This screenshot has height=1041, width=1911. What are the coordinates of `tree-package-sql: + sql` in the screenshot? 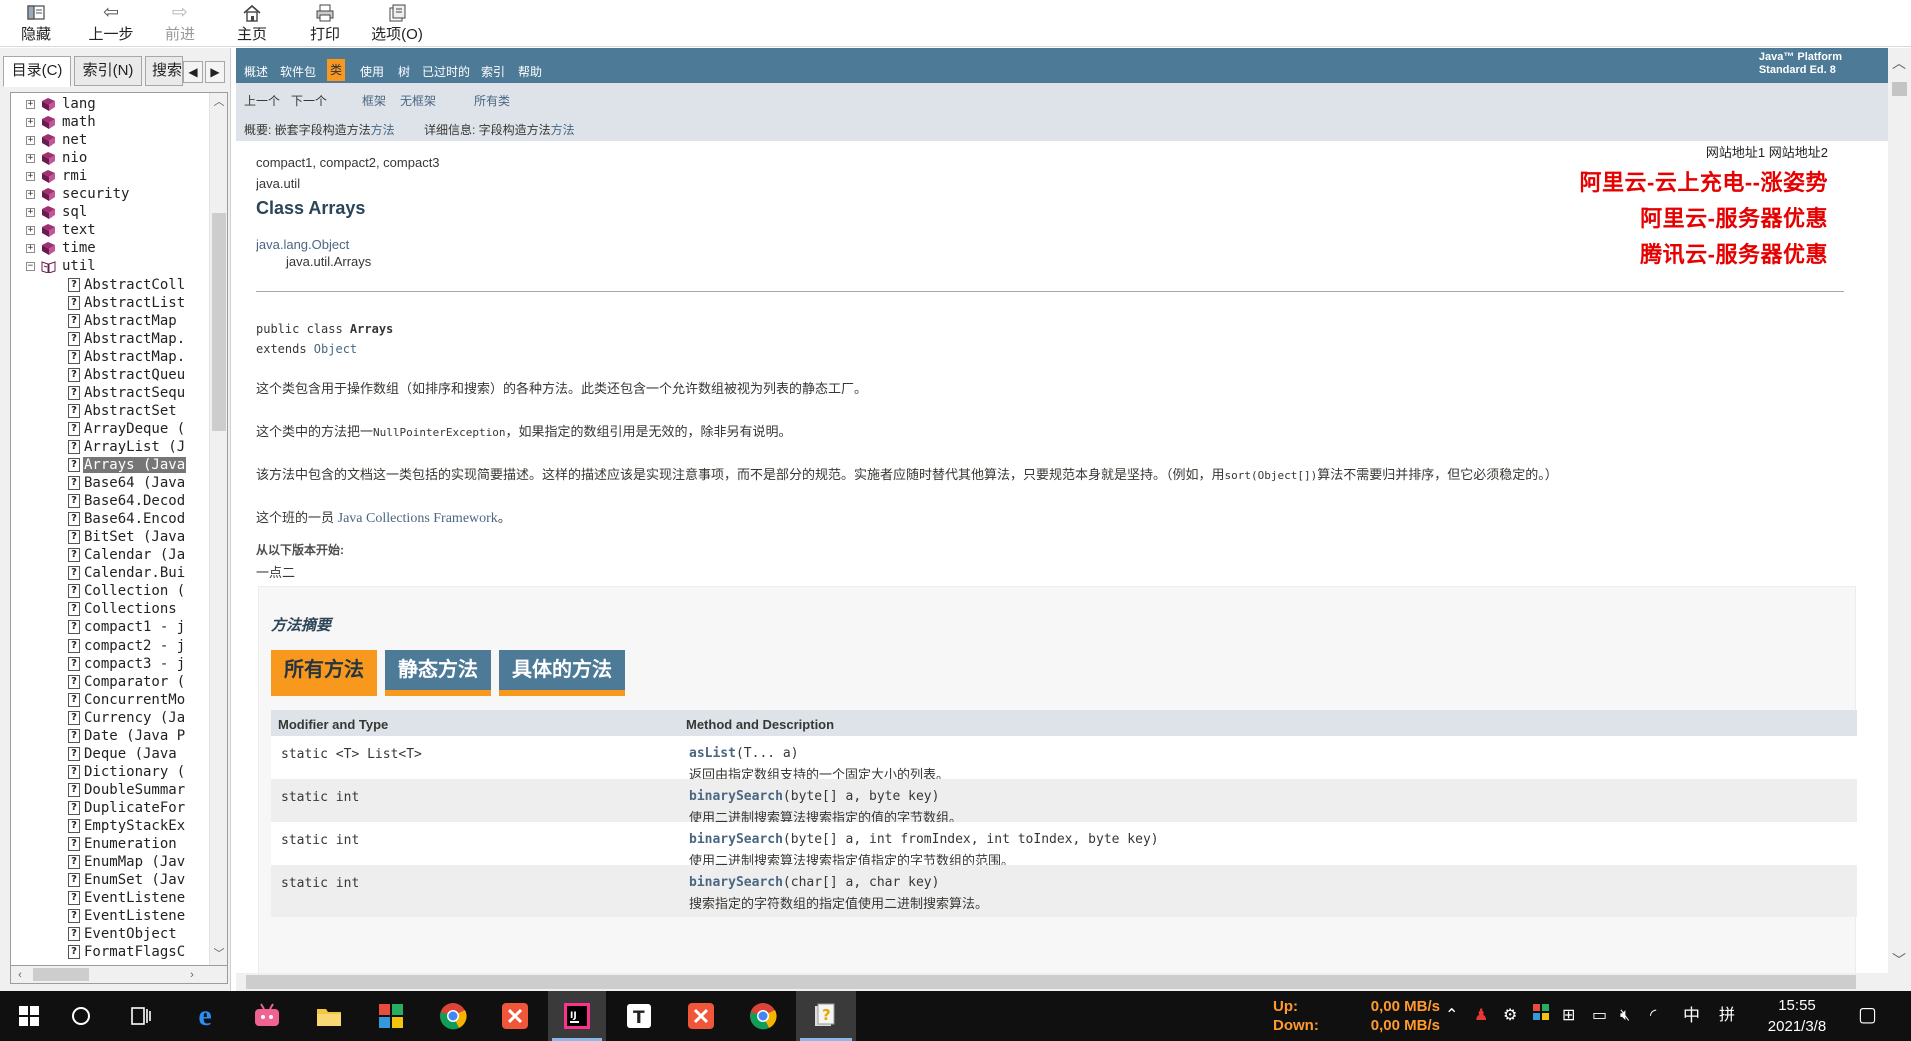 It's located at (57, 212).